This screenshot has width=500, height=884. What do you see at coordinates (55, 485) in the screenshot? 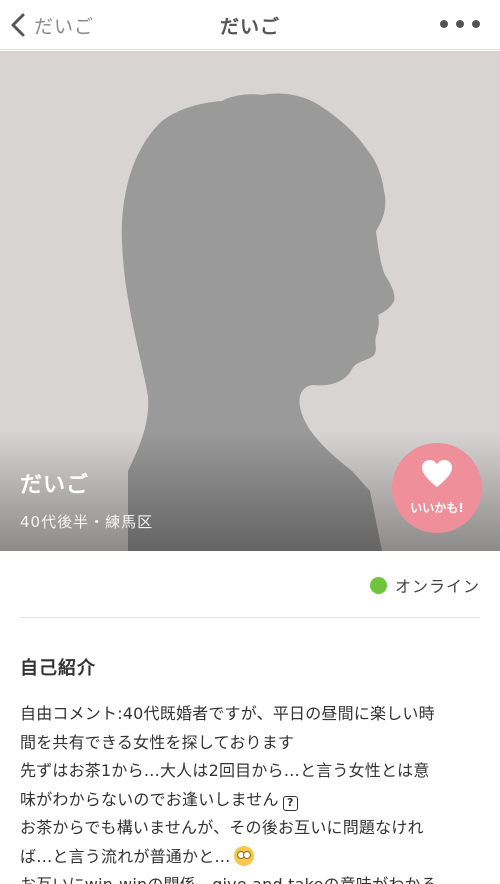
I see `profile-name: だいご` at bounding box center [55, 485].